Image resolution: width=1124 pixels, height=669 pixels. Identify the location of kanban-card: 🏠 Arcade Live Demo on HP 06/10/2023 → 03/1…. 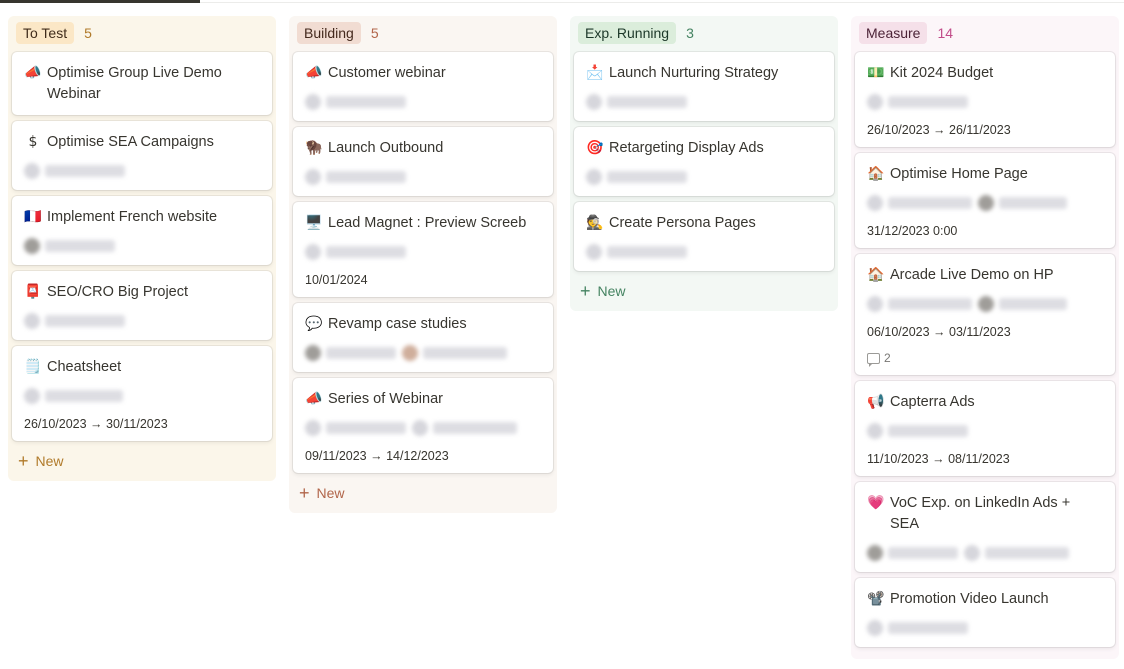
(985, 314).